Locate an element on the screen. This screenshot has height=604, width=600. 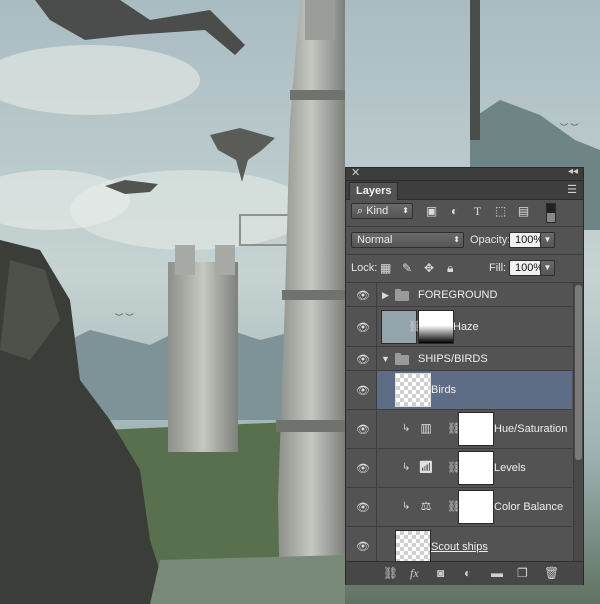
layers-bottom-toolbar: ⛓ fx ◙ ◐ ▬ ❐ 🗑︎ is located at coordinates (464, 573).